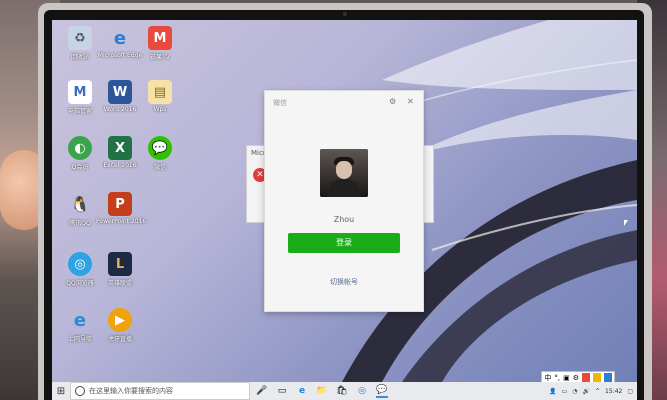 This screenshot has width=667, height=400. I want to click on desktop-icon-powerpoint: P PowerPoint 2016, so click(121, 208).